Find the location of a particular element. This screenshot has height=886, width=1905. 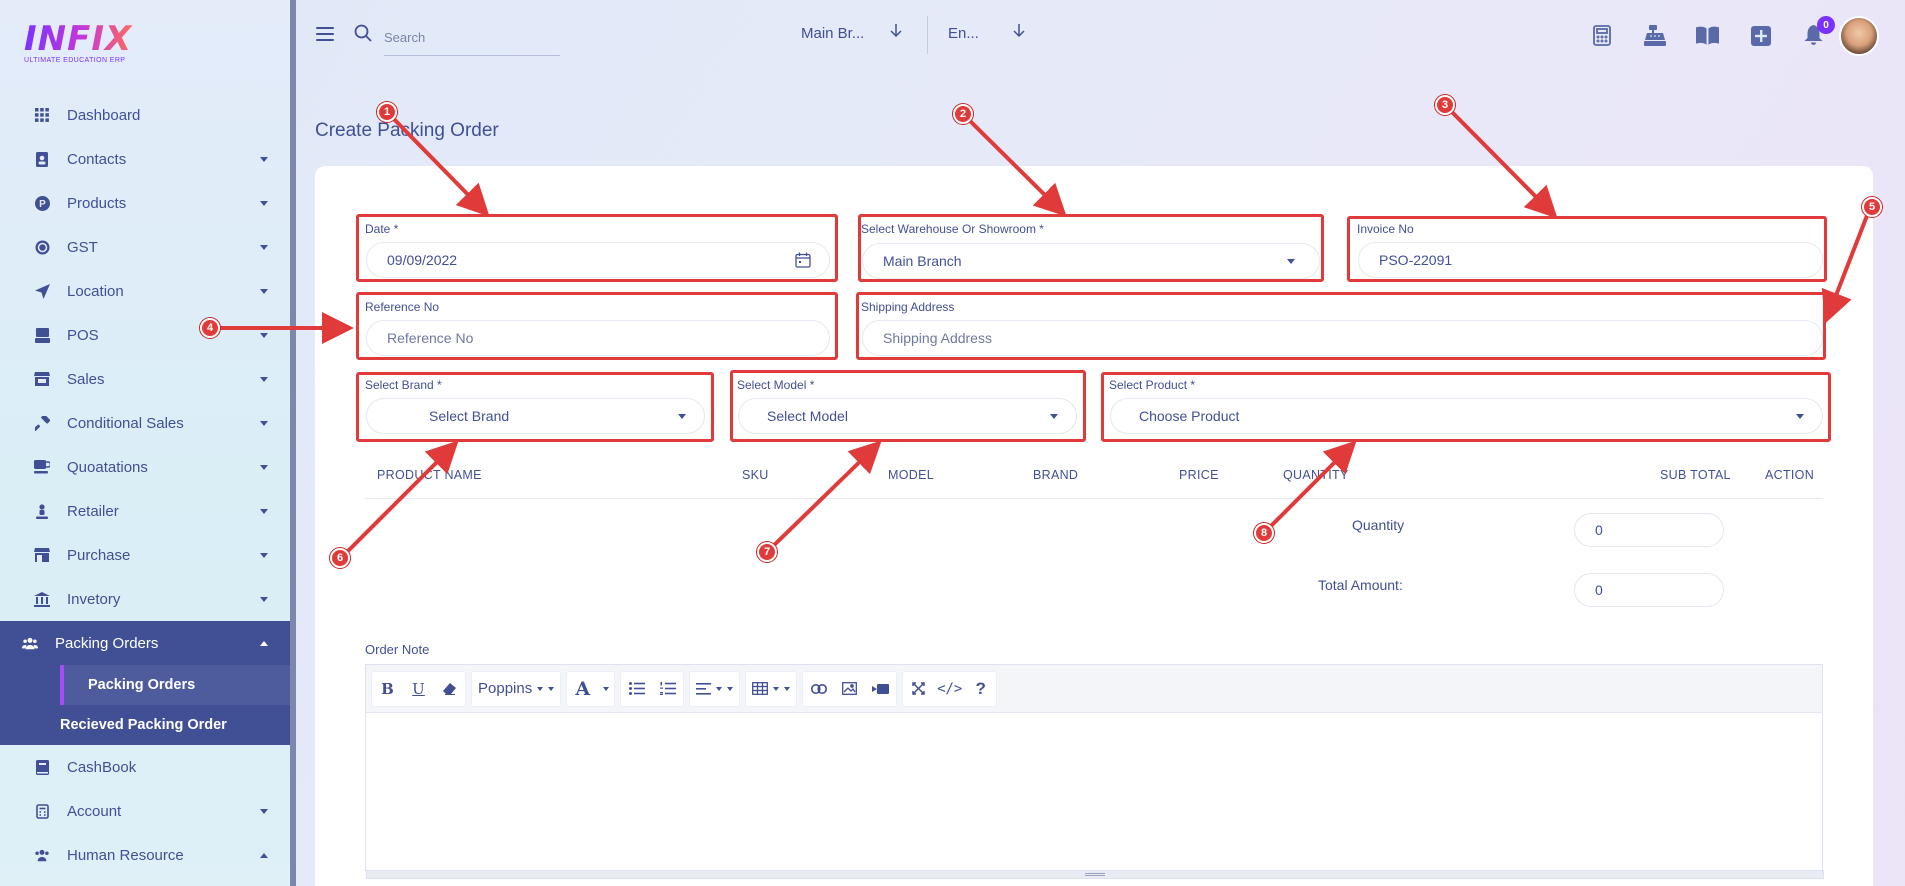

bold-icon: B is located at coordinates (387, 689).